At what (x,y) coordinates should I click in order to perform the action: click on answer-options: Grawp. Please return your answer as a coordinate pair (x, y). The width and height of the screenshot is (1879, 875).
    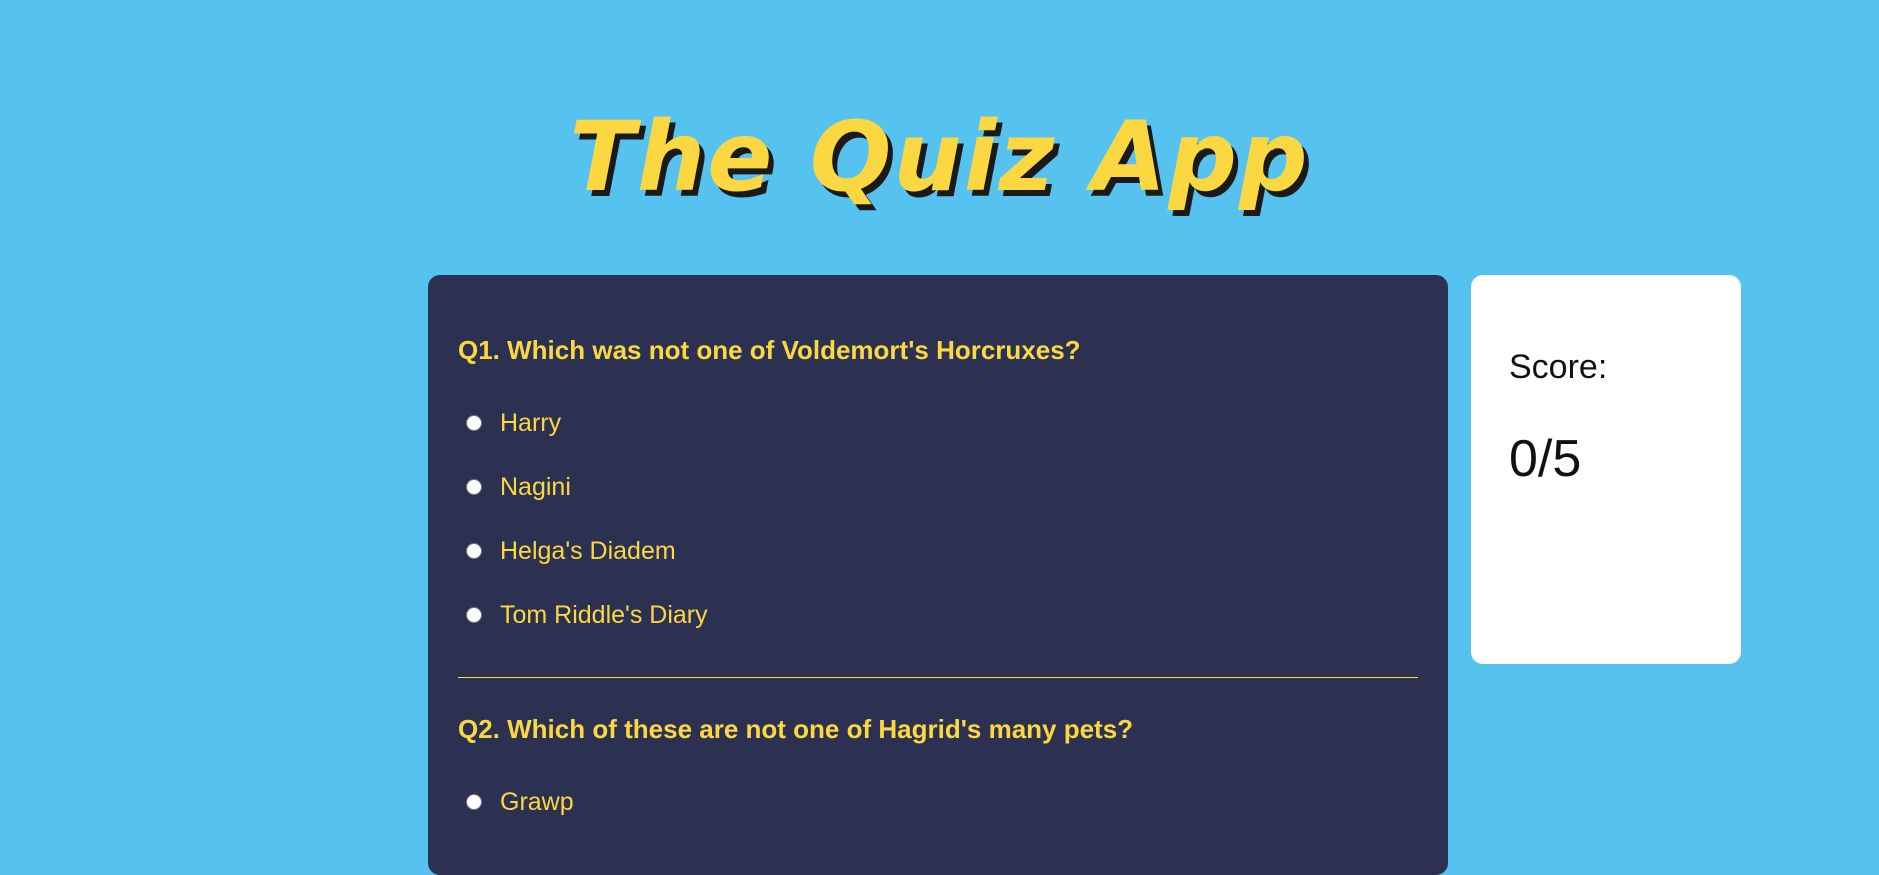
    Looking at the image, I should click on (938, 802).